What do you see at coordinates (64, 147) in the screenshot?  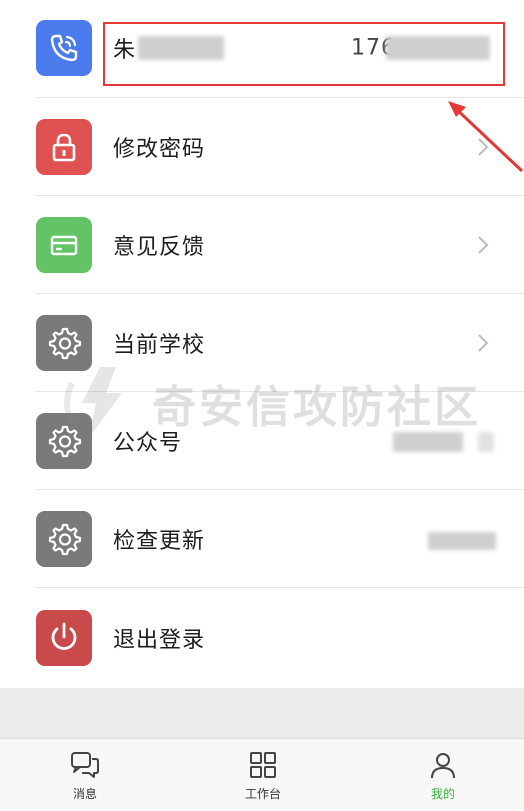 I see `lock-icon` at bounding box center [64, 147].